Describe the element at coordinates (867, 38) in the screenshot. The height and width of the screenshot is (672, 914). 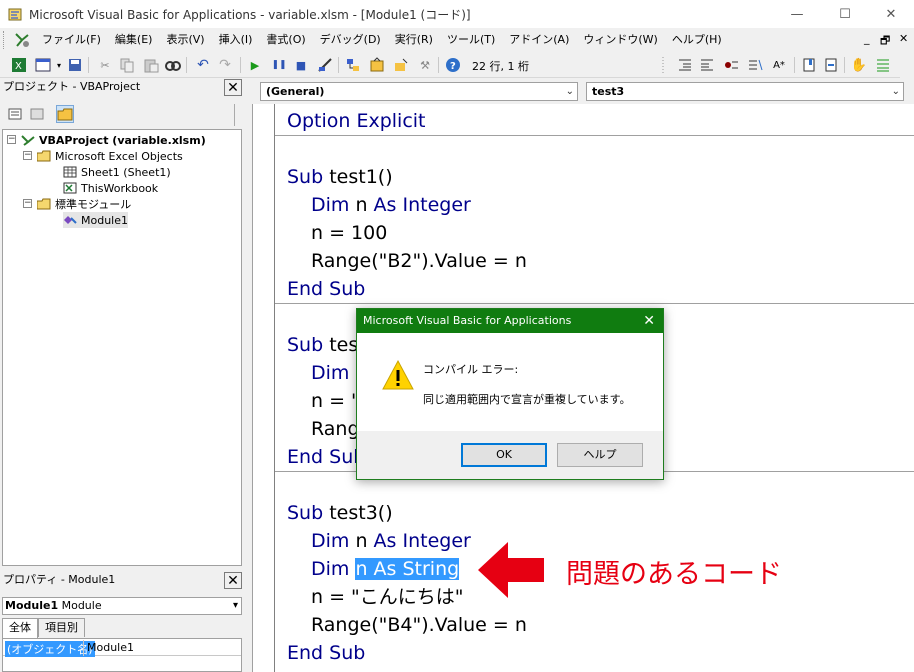
I see `mdi-minimize-button: _` at that location.